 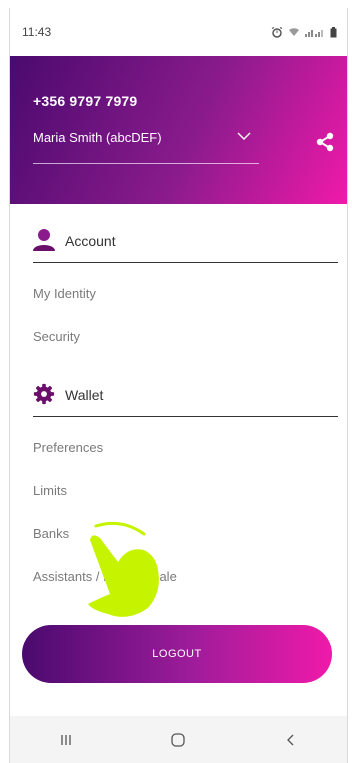 What do you see at coordinates (85, 101) in the screenshot?
I see `phone-number: +356 9797 7979` at bounding box center [85, 101].